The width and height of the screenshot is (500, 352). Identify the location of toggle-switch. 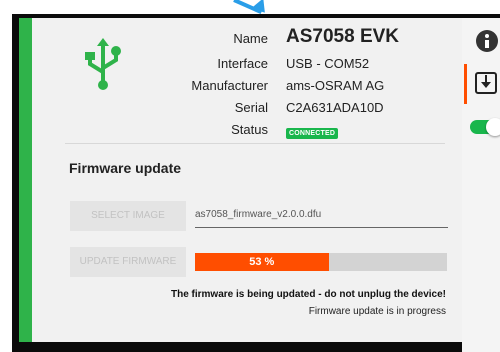
(485, 127).